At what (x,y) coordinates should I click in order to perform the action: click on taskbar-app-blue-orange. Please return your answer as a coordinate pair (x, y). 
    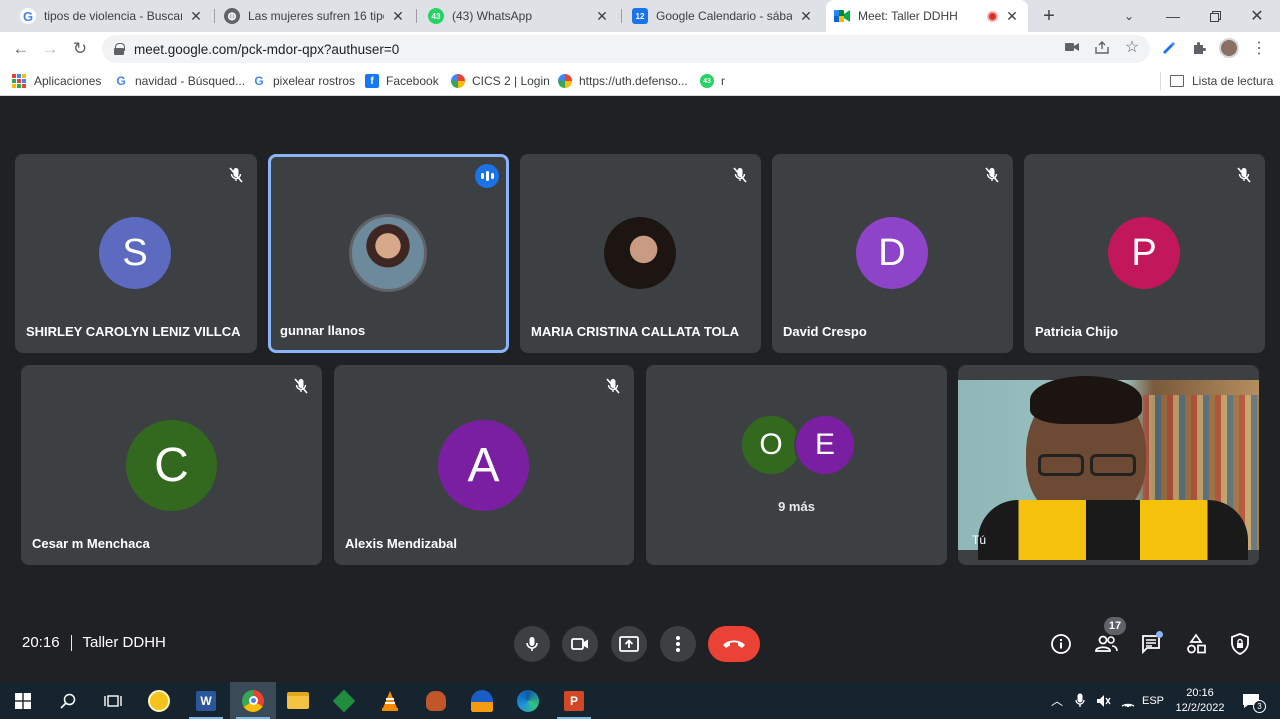
    Looking at the image, I should click on (482, 700).